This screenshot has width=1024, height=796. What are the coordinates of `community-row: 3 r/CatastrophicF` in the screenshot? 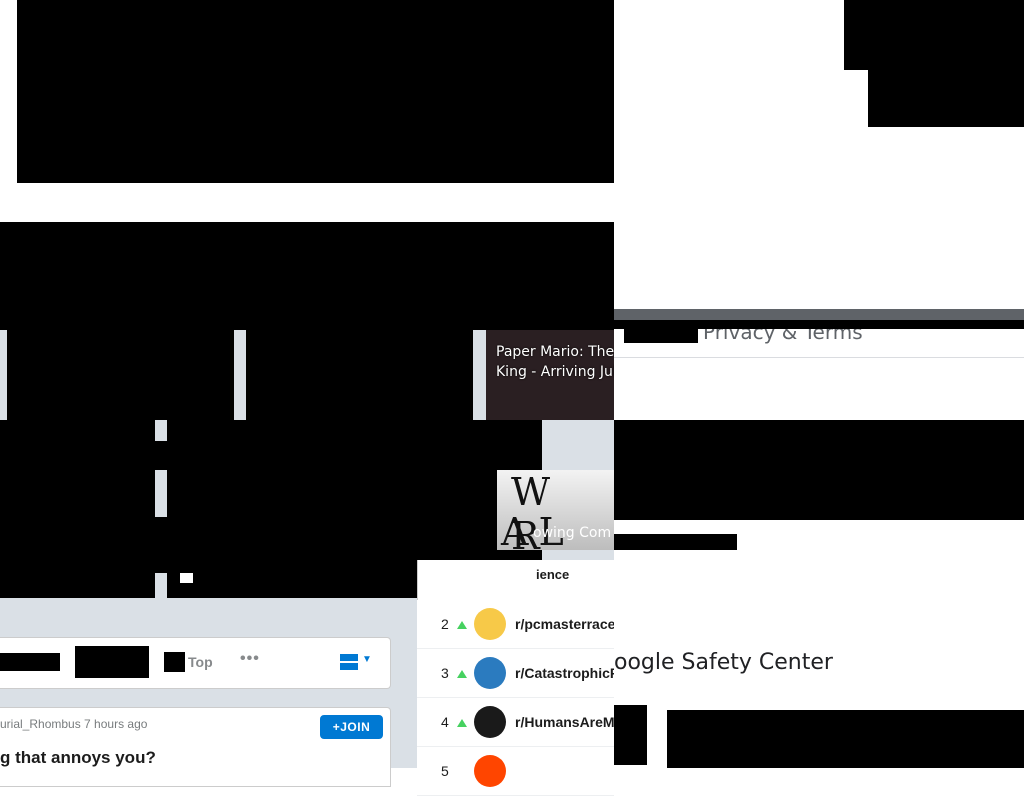 It's located at (517, 673).